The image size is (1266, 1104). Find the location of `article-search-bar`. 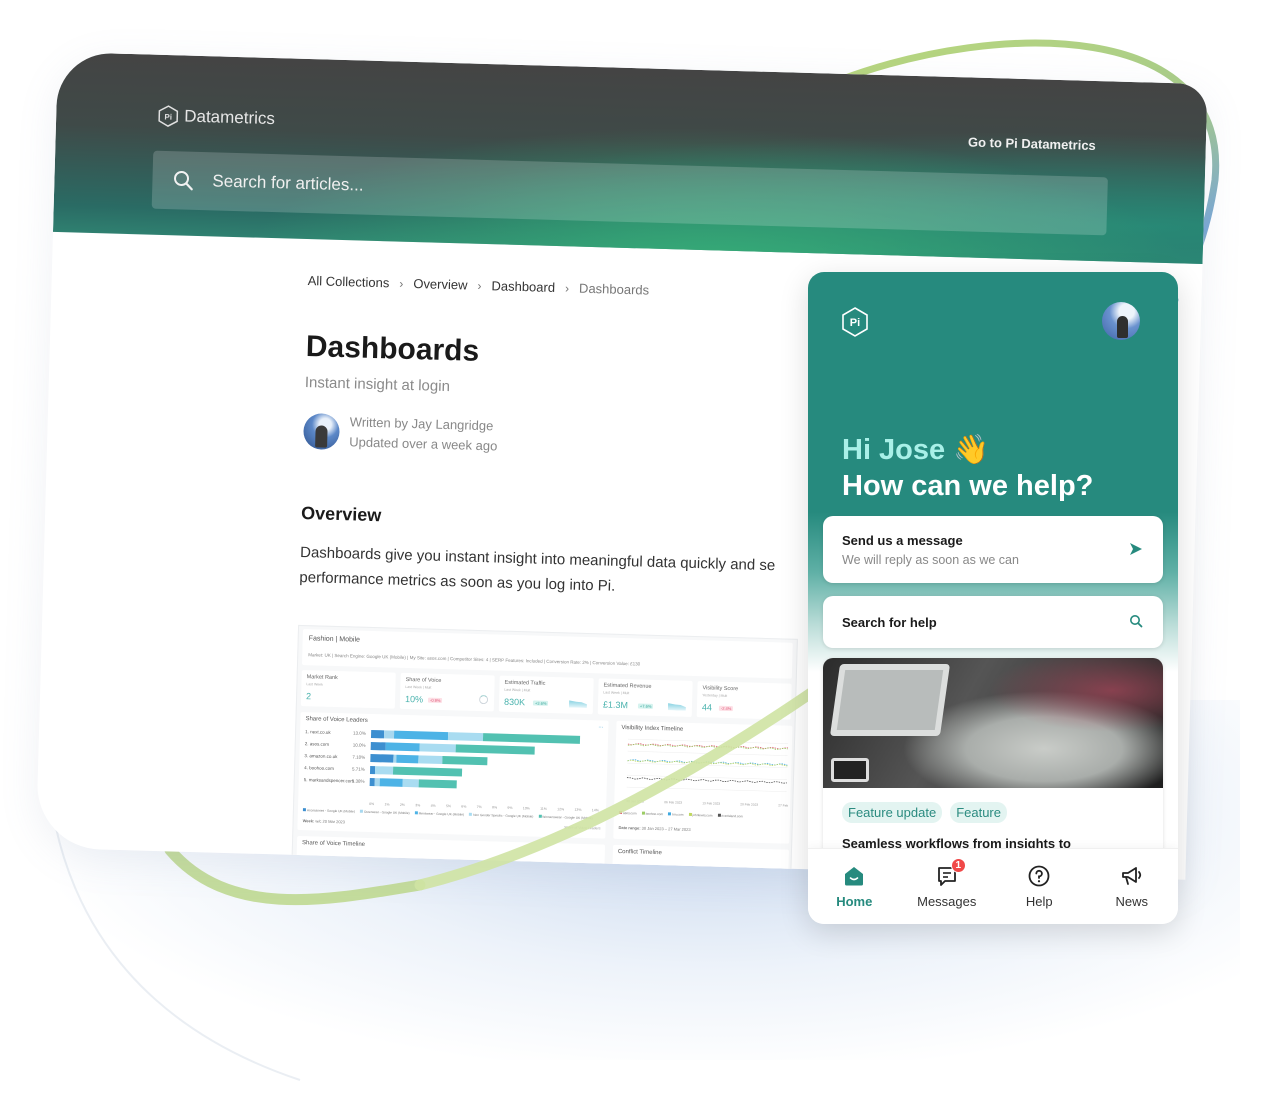

article-search-bar is located at coordinates (629, 193).